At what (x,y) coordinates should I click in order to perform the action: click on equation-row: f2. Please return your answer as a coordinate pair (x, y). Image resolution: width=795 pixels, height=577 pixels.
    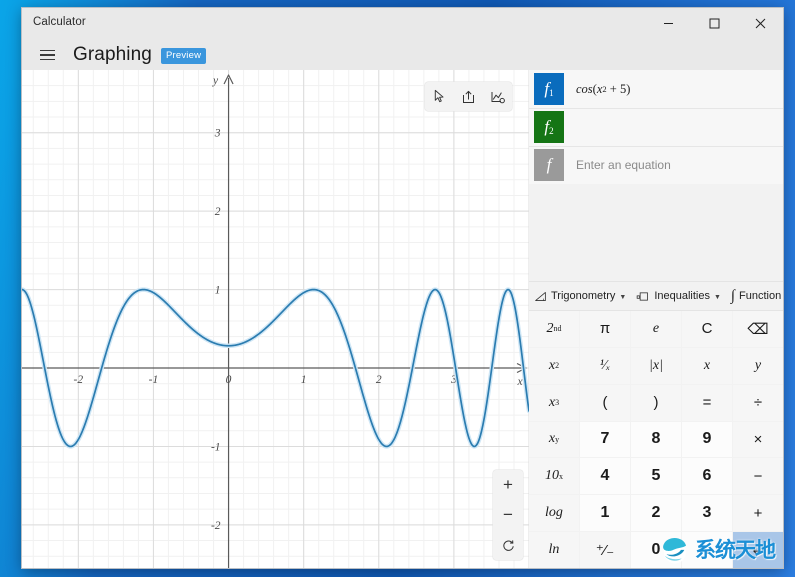
    Looking at the image, I should click on (656, 127).